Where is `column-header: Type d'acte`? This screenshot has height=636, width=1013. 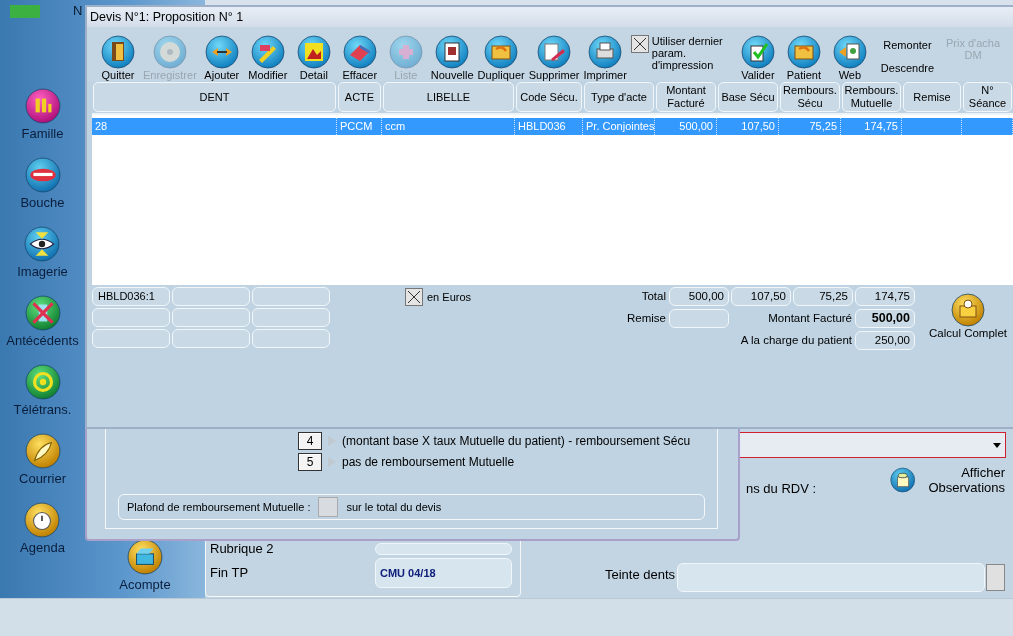
column-header: Type d'acte is located at coordinates (619, 97).